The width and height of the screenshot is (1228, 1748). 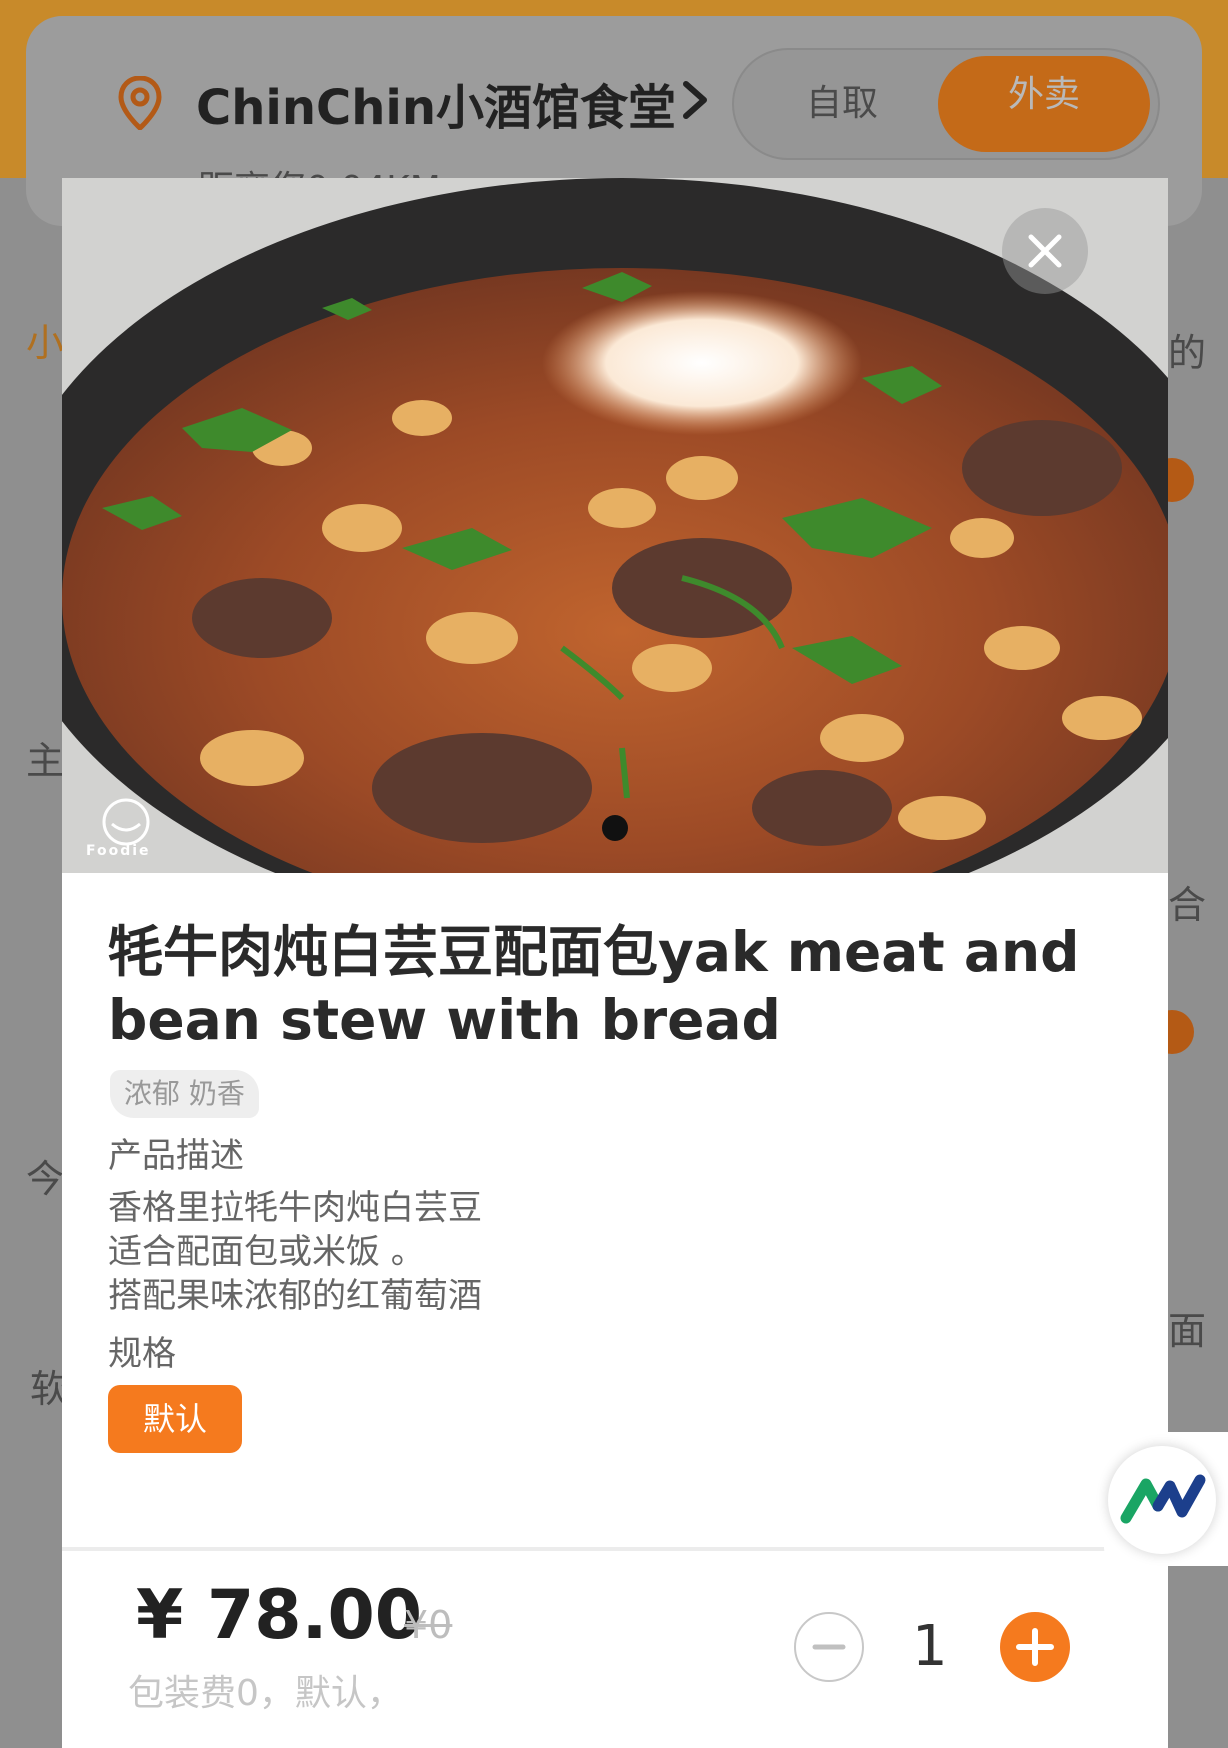 What do you see at coordinates (45, 343) in the screenshot?
I see `side-fragment: 小` at bounding box center [45, 343].